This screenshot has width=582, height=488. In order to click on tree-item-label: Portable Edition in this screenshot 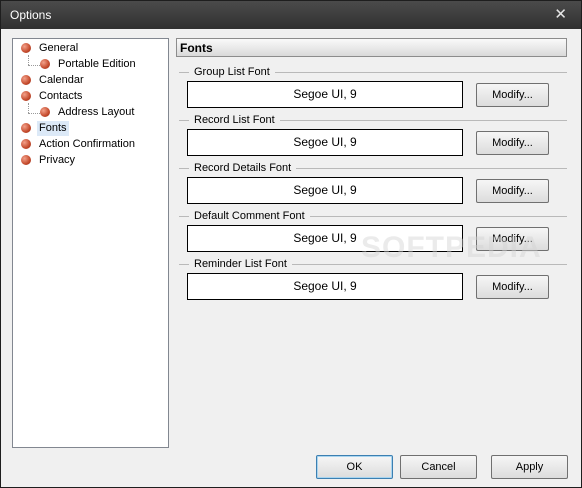, I will do `click(97, 64)`.